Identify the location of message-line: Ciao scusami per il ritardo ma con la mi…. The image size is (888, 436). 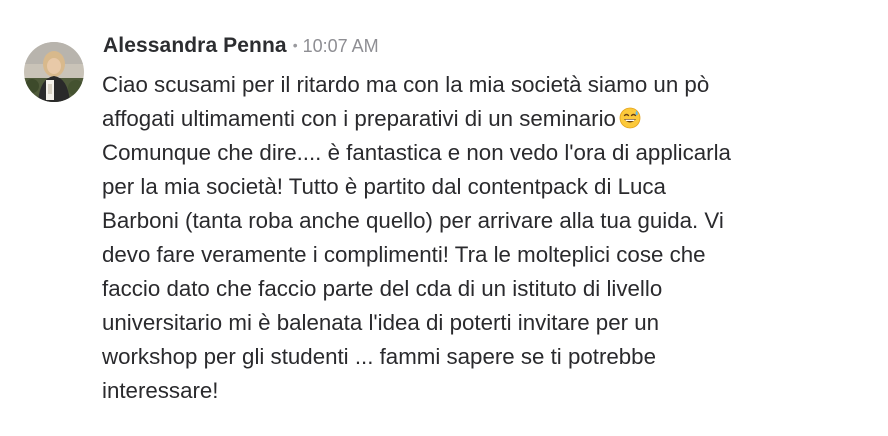
(406, 84).